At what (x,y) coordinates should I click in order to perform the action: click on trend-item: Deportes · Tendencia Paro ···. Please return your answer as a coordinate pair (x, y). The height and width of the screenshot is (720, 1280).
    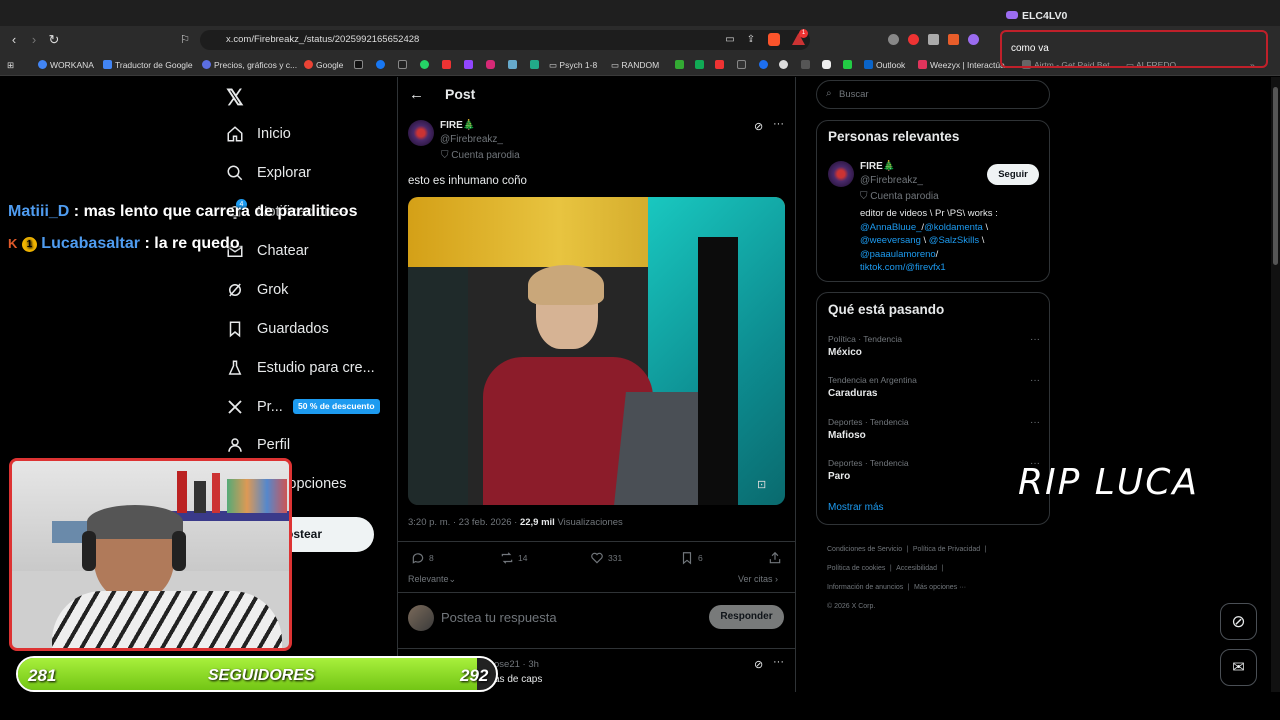
    Looking at the image, I should click on (934, 470).